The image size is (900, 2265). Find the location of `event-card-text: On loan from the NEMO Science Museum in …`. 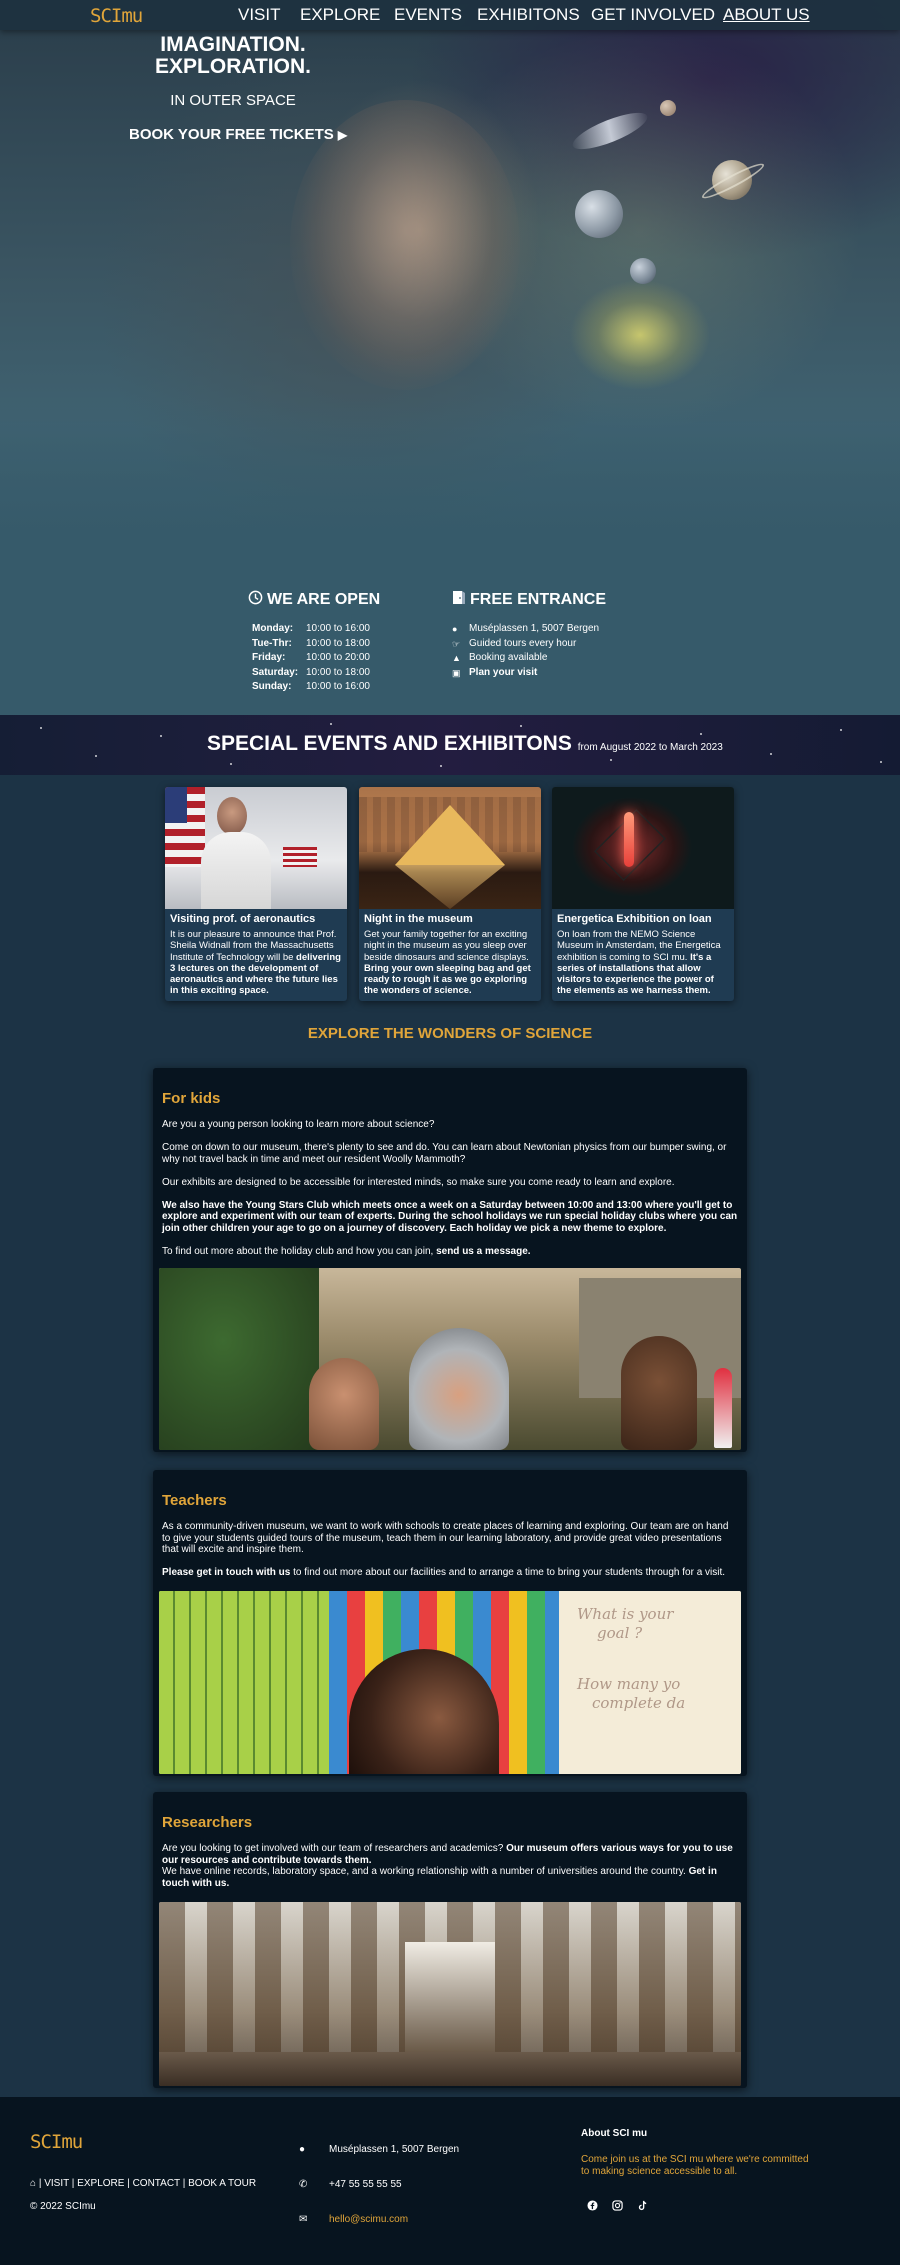

event-card-text: On loan from the NEMO Science Museum in … is located at coordinates (639, 963).